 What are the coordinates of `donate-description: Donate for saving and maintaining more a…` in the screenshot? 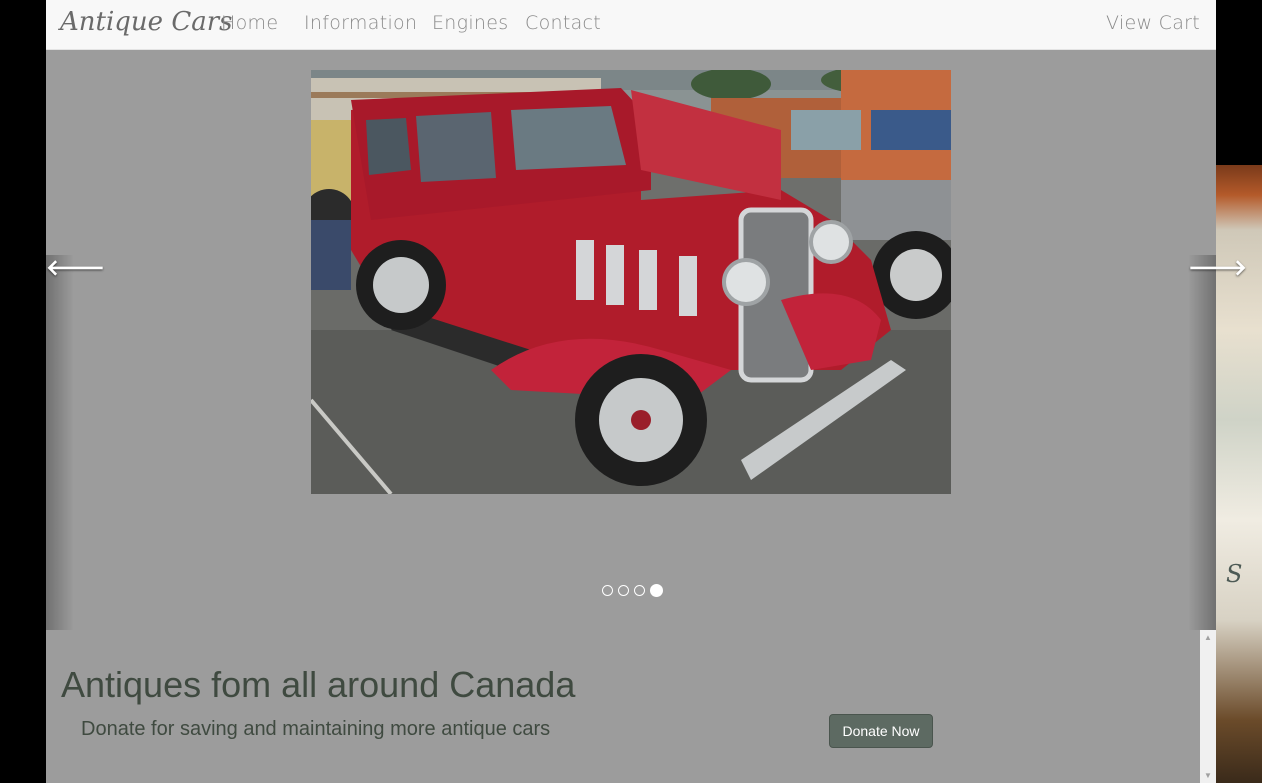 It's located at (316, 729).